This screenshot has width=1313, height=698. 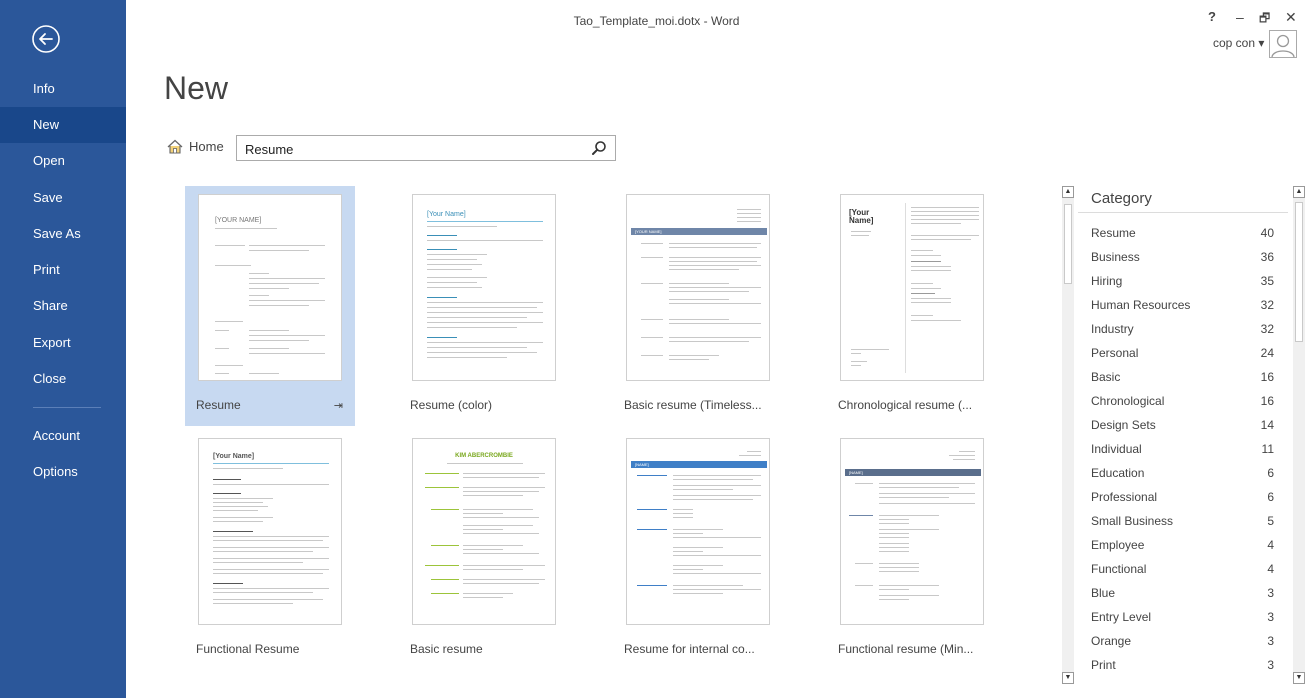 I want to click on template-thumbnail: KIM ABERCROMBIE, so click(x=484, y=531).